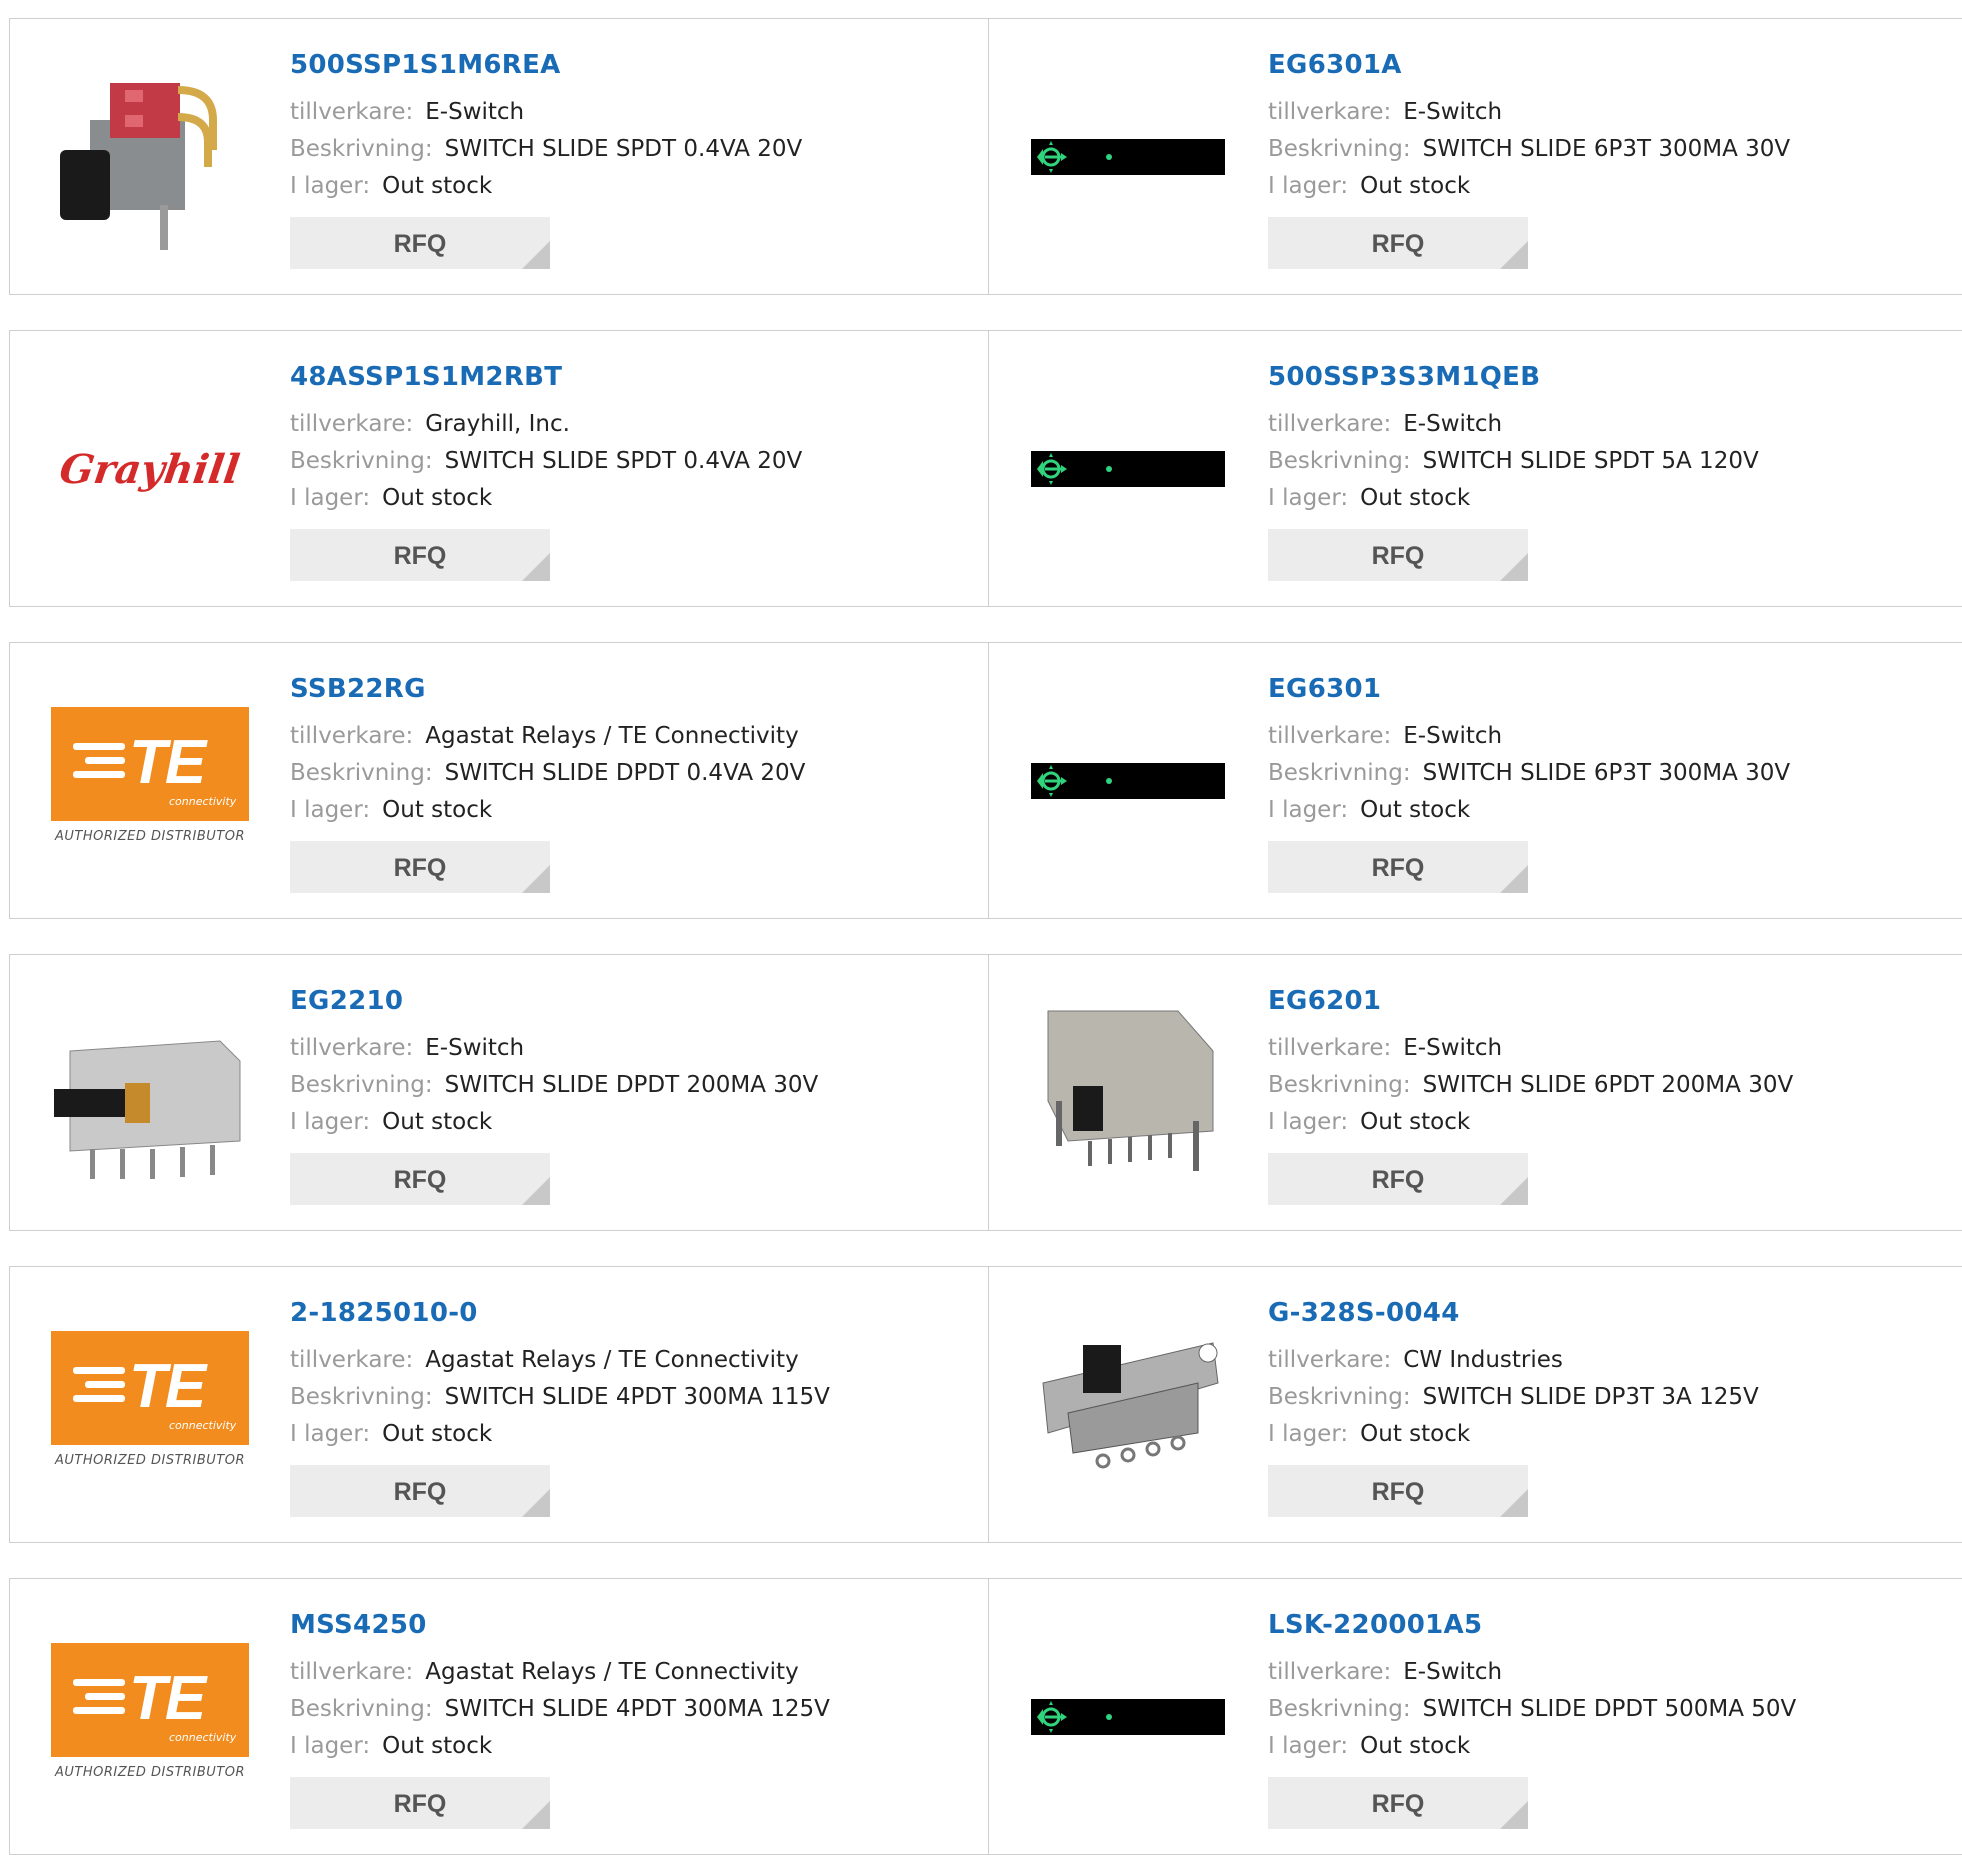 This screenshot has width=1962, height=1855. I want to click on part-number-link: SSB22RG, so click(547, 689).